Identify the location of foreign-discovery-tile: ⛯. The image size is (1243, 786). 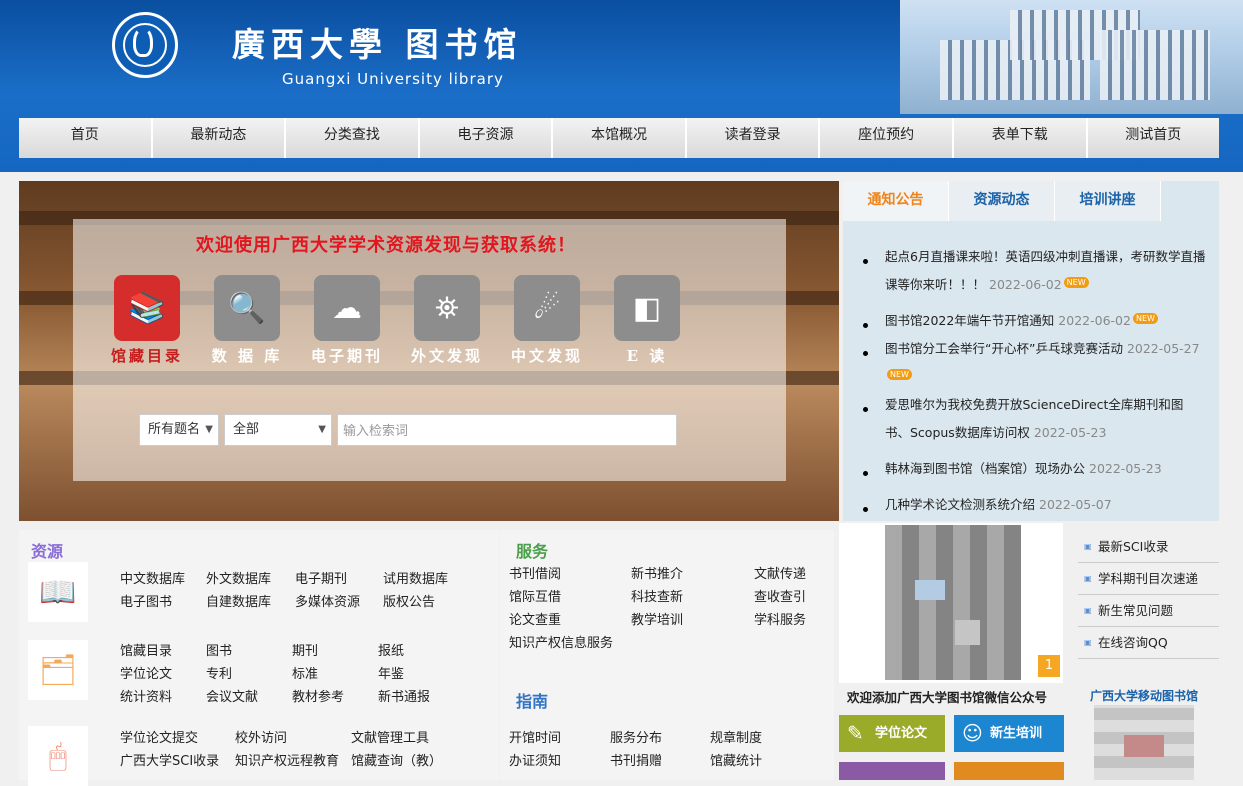
(447, 308).